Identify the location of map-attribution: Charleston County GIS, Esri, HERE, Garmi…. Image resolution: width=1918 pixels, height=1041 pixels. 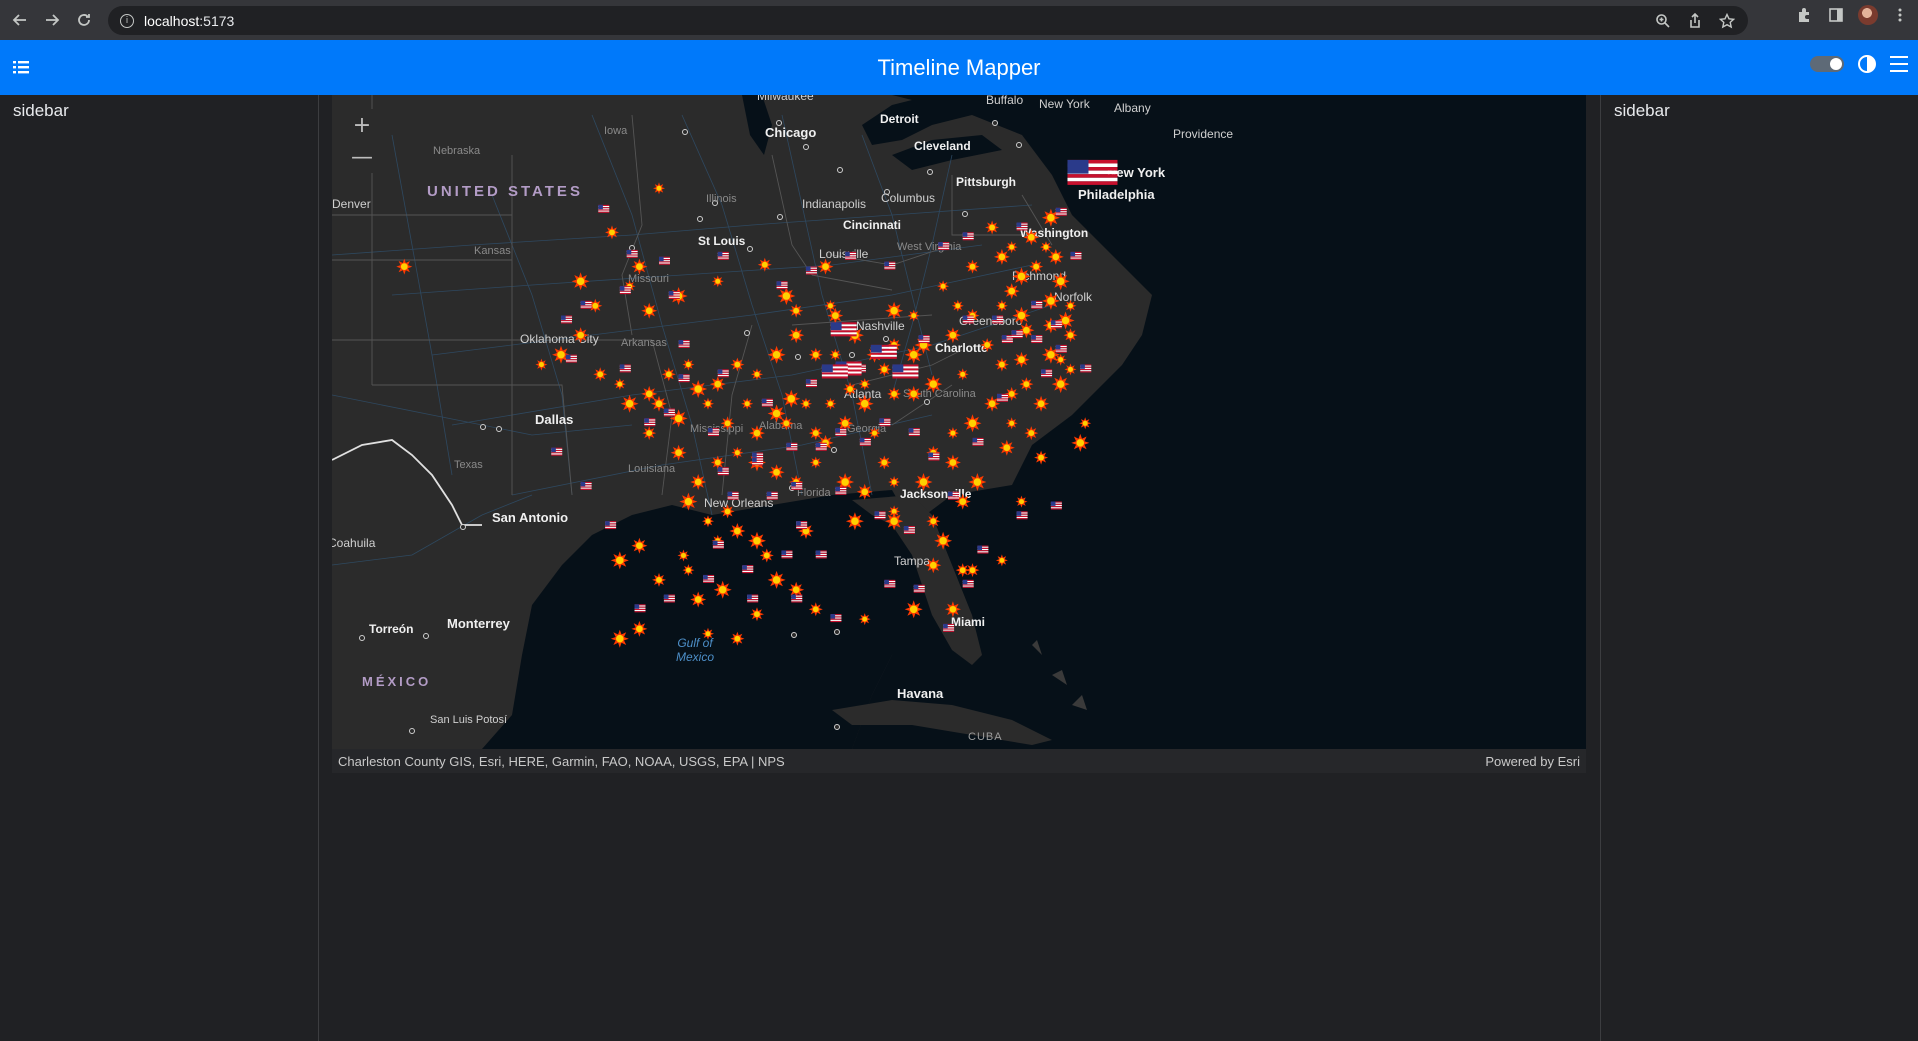
(561, 761).